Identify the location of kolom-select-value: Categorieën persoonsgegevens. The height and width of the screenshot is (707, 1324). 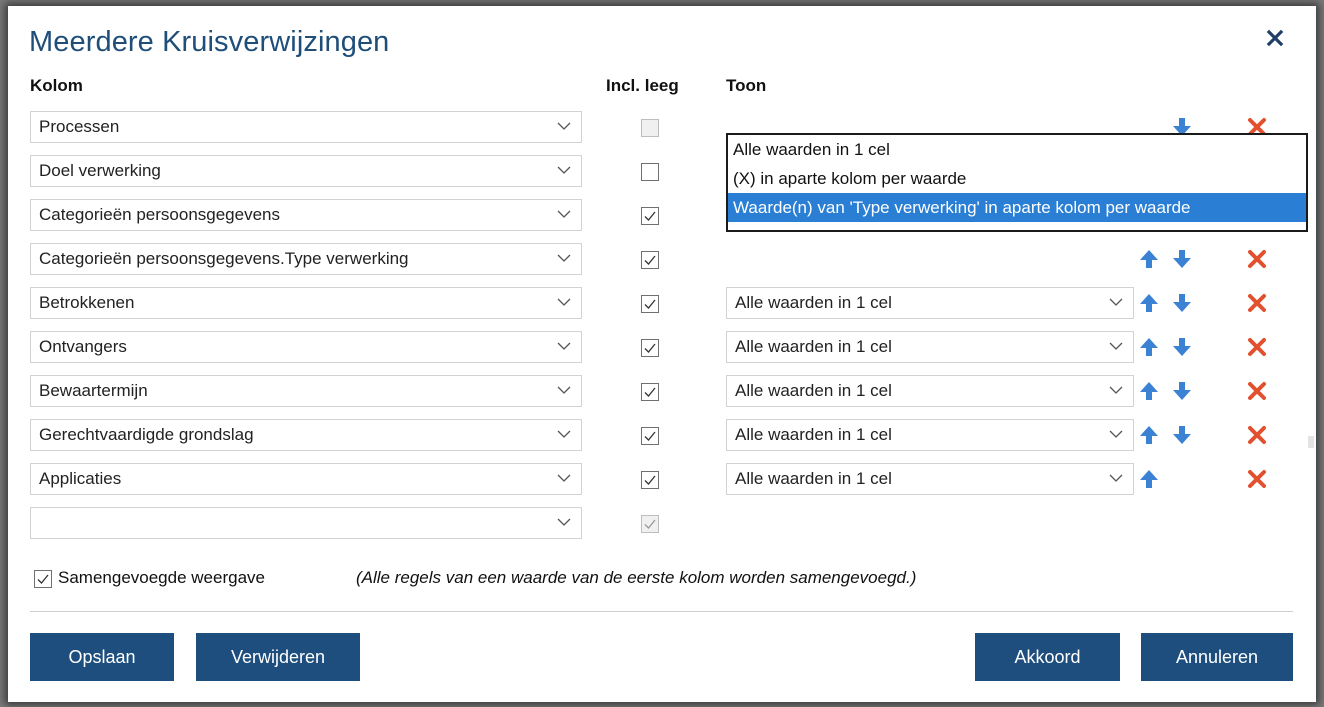
(160, 214).